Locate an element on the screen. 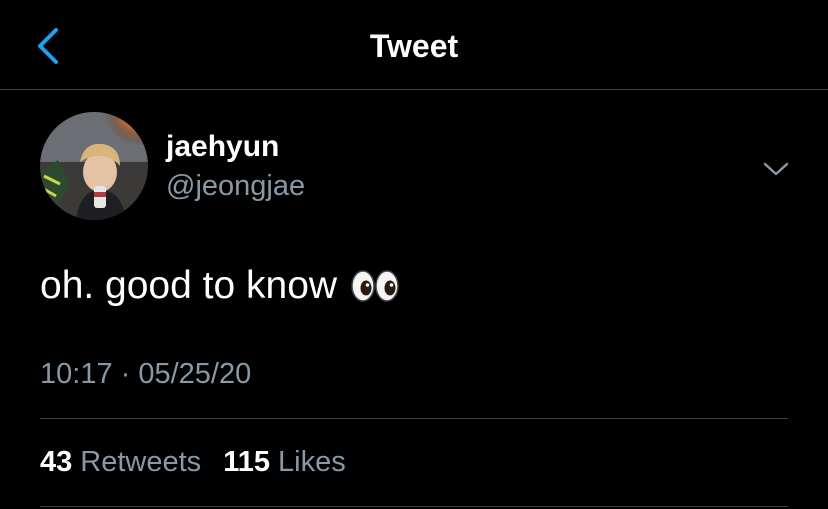  page-title: Tweet is located at coordinates (414, 46).